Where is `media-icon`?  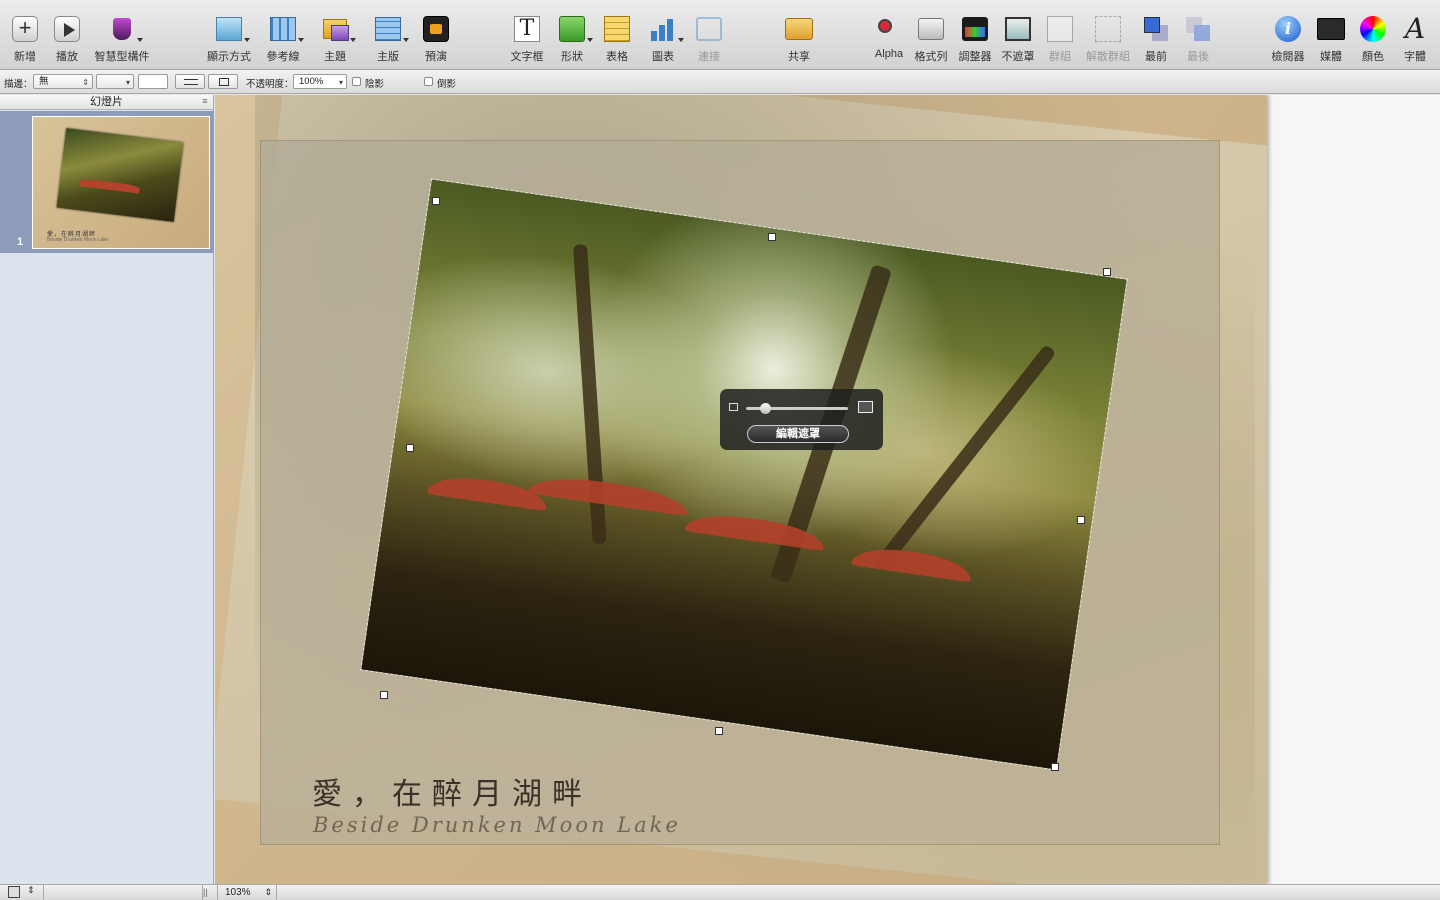
media-icon is located at coordinates (1331, 29).